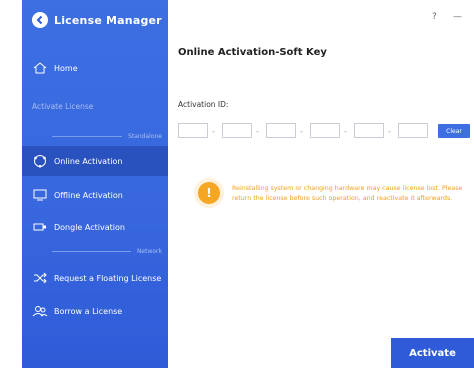 This screenshot has height=368, width=474. What do you see at coordinates (40, 311) in the screenshot?
I see `users-icon` at bounding box center [40, 311].